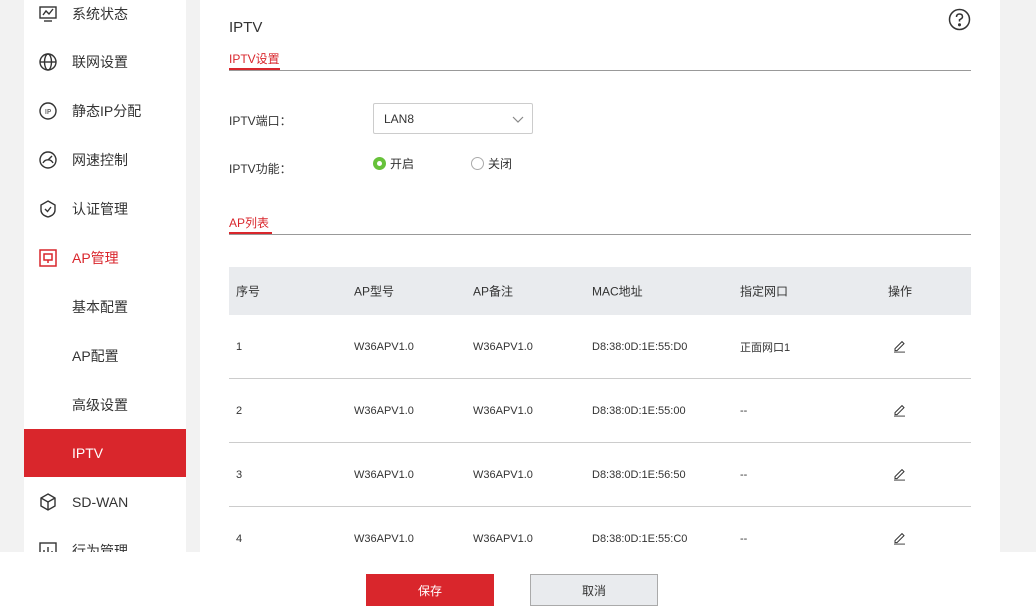 This screenshot has width=1036, height=612. Describe the element at coordinates (402, 164) in the screenshot. I see `radio-enable-label: 开启` at that location.